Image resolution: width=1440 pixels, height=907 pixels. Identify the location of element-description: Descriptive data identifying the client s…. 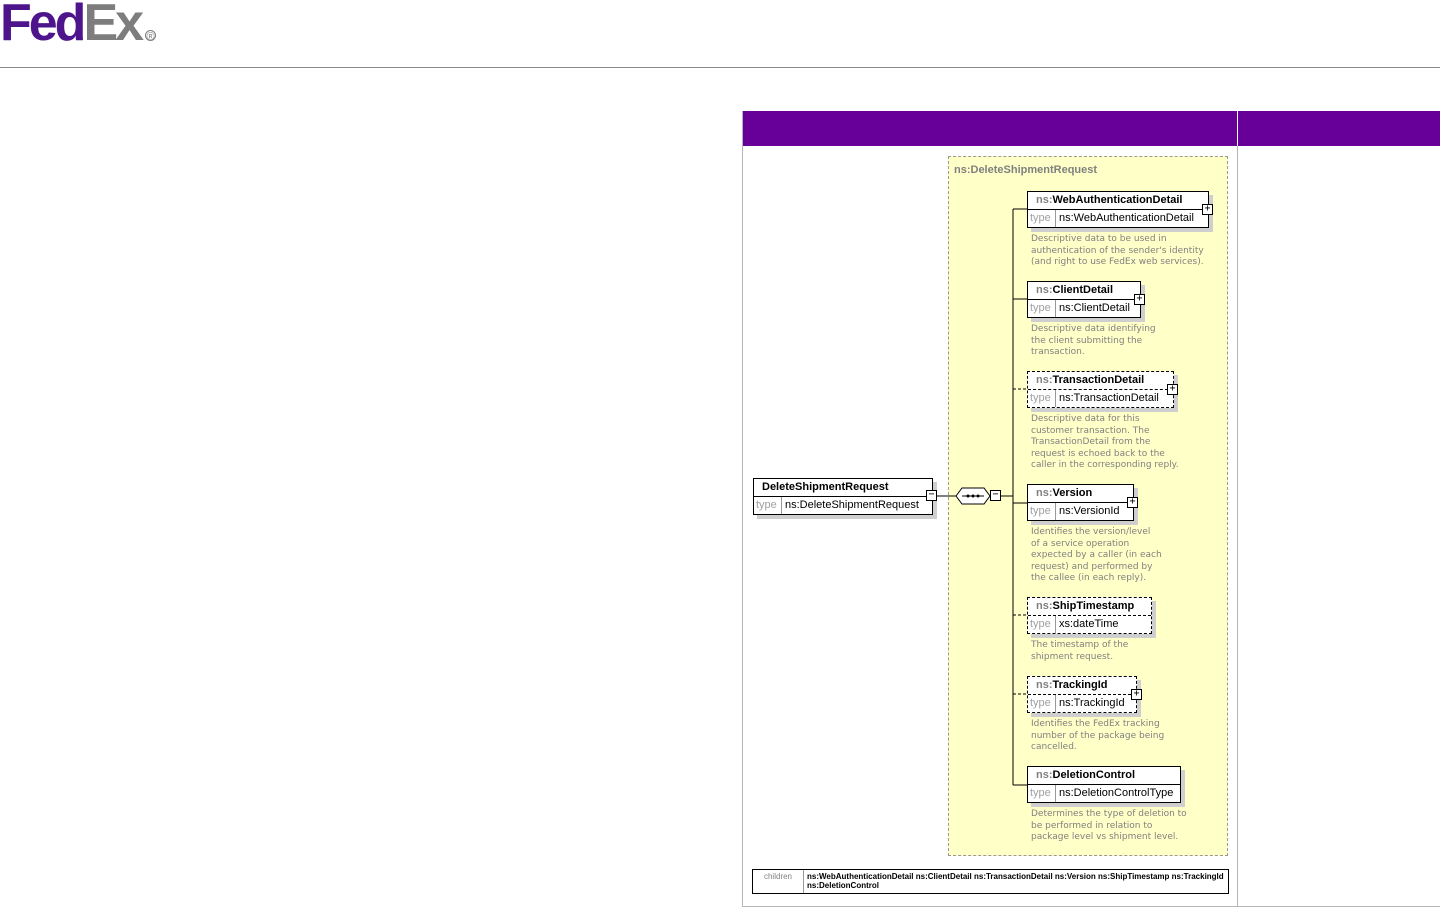
(1093, 340).